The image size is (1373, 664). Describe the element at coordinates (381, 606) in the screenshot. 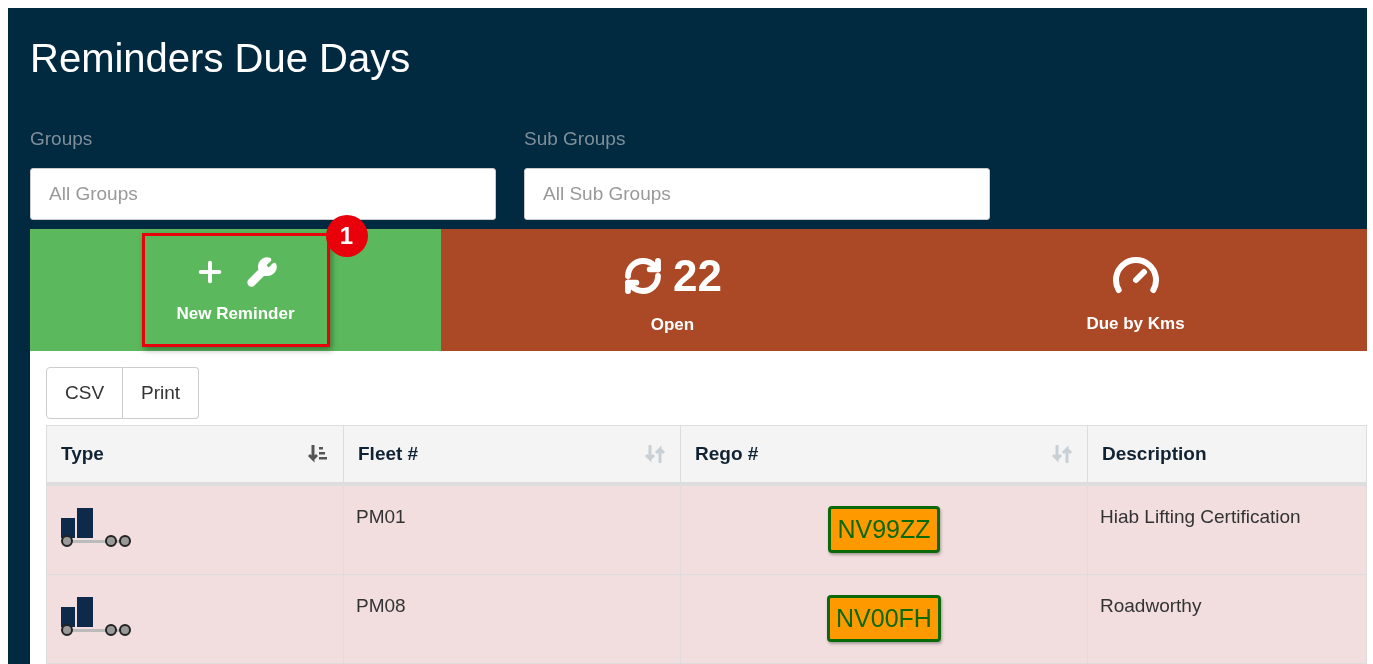

I see `fleet-number: PM08` at that location.